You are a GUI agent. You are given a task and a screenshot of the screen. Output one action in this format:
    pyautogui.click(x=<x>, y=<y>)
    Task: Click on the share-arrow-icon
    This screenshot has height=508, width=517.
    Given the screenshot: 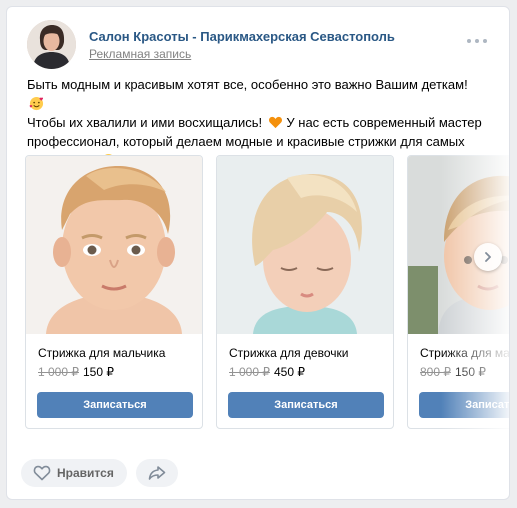 What is the action you would take?
    pyautogui.click(x=157, y=473)
    